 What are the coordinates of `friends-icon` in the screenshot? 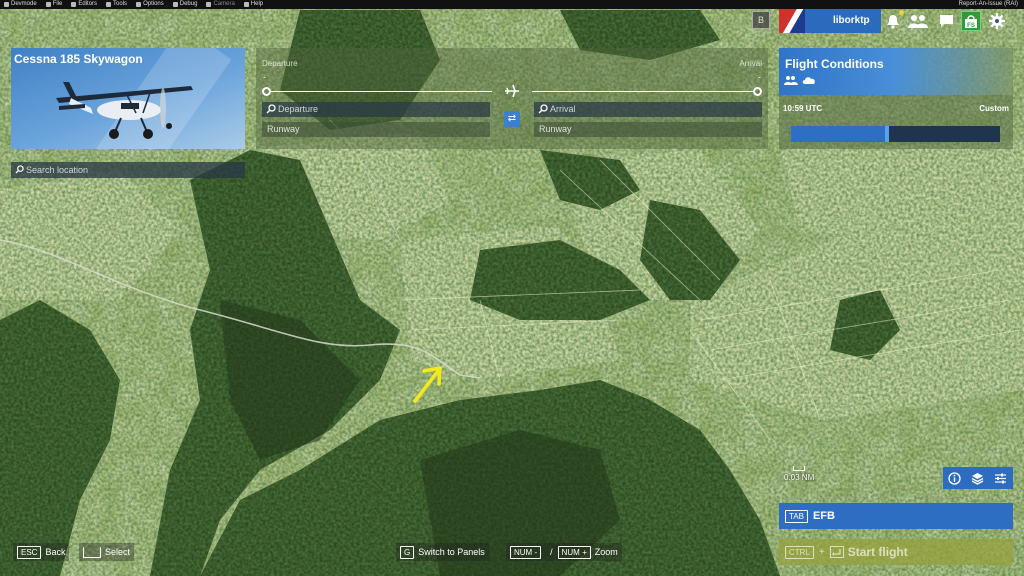 It's located at (918, 21).